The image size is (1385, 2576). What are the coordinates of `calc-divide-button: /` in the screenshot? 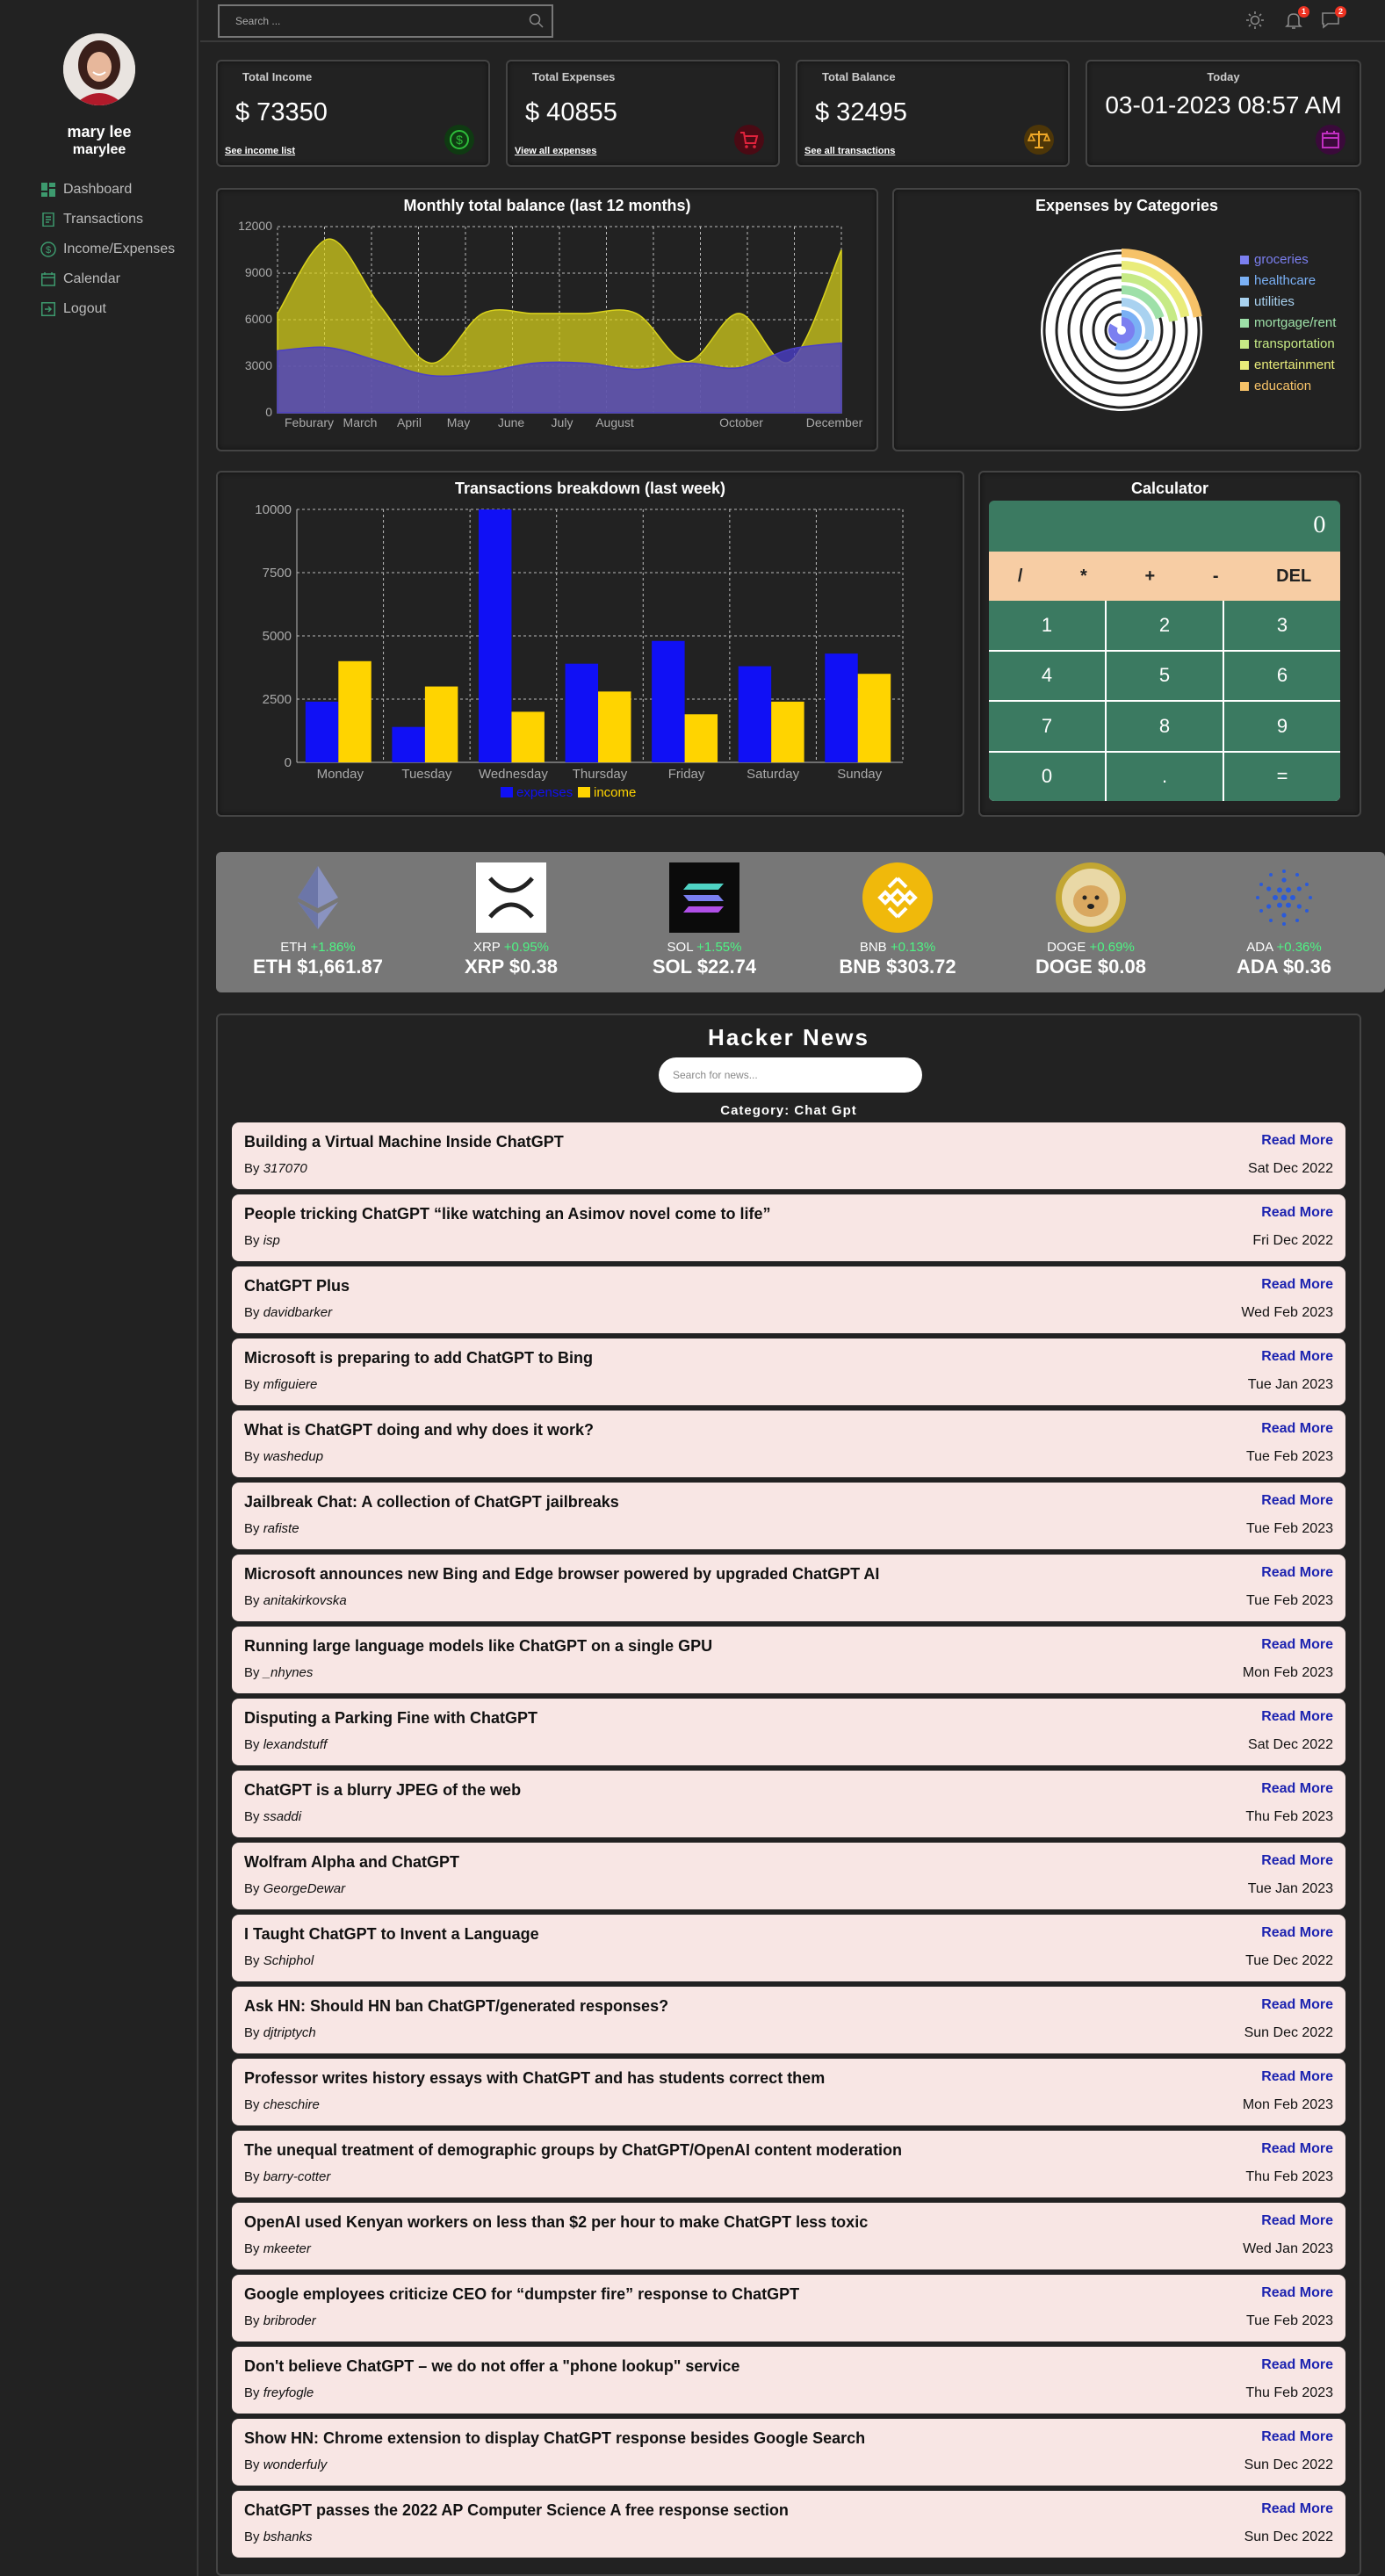 It's located at (1020, 576).